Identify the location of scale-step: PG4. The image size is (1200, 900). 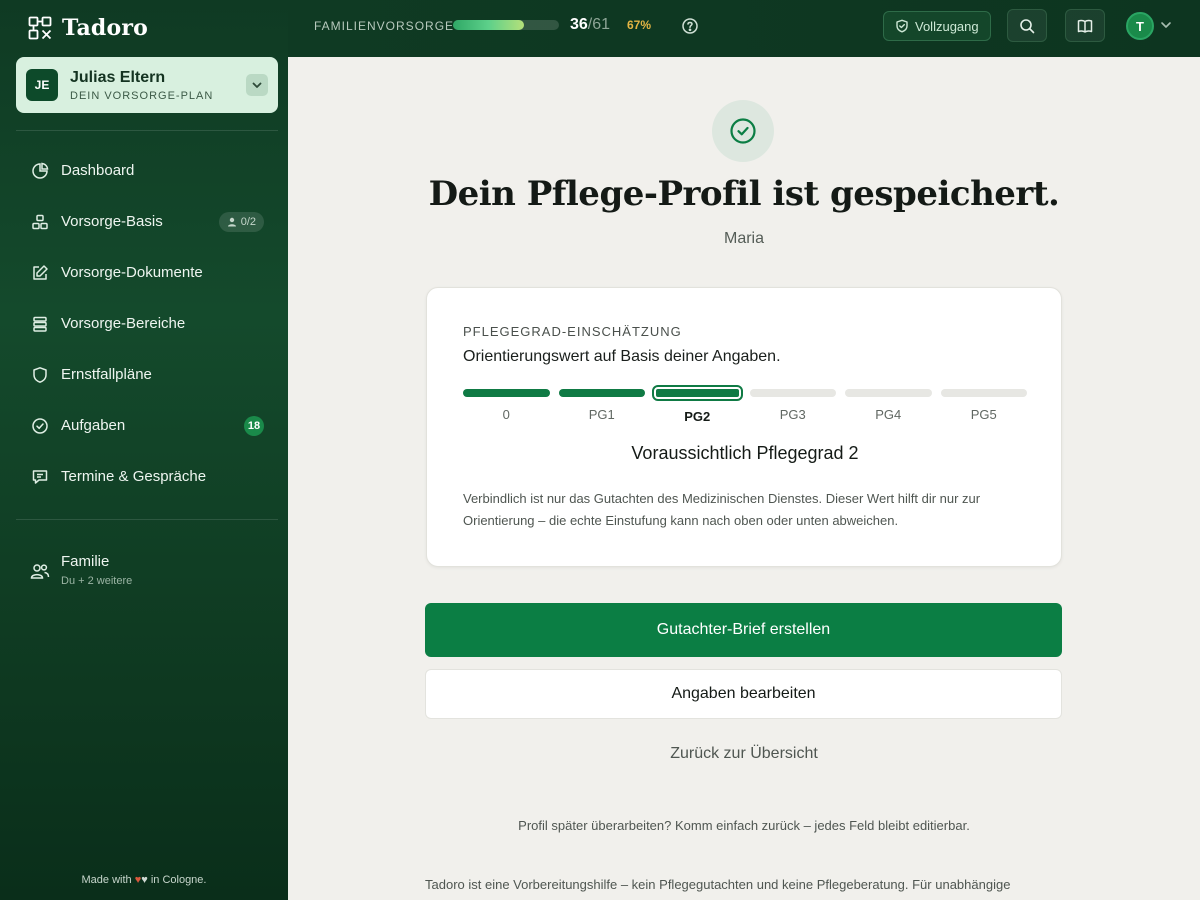
(888, 406).